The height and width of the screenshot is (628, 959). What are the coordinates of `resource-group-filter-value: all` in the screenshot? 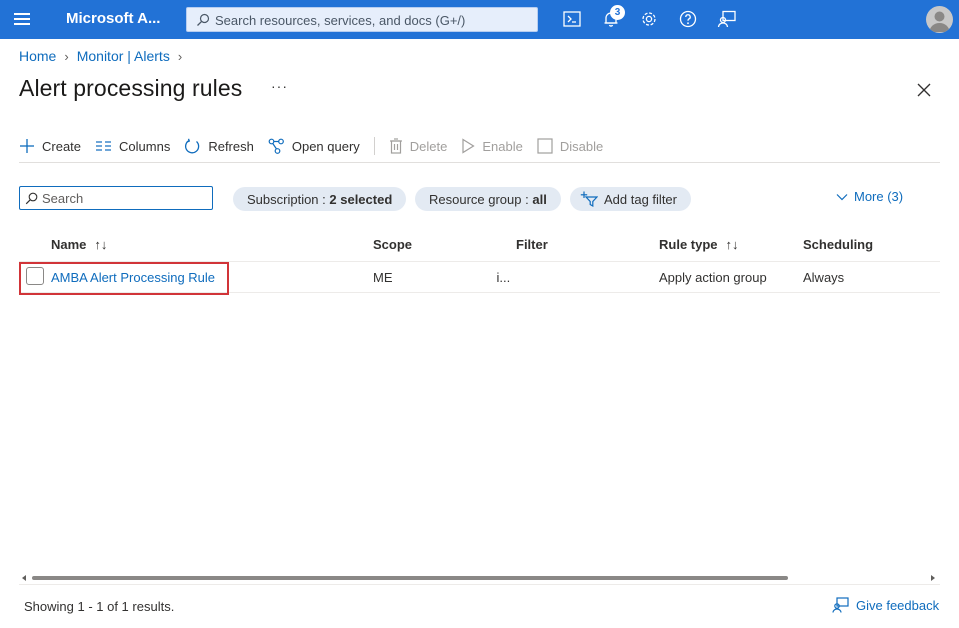 It's located at (539, 199).